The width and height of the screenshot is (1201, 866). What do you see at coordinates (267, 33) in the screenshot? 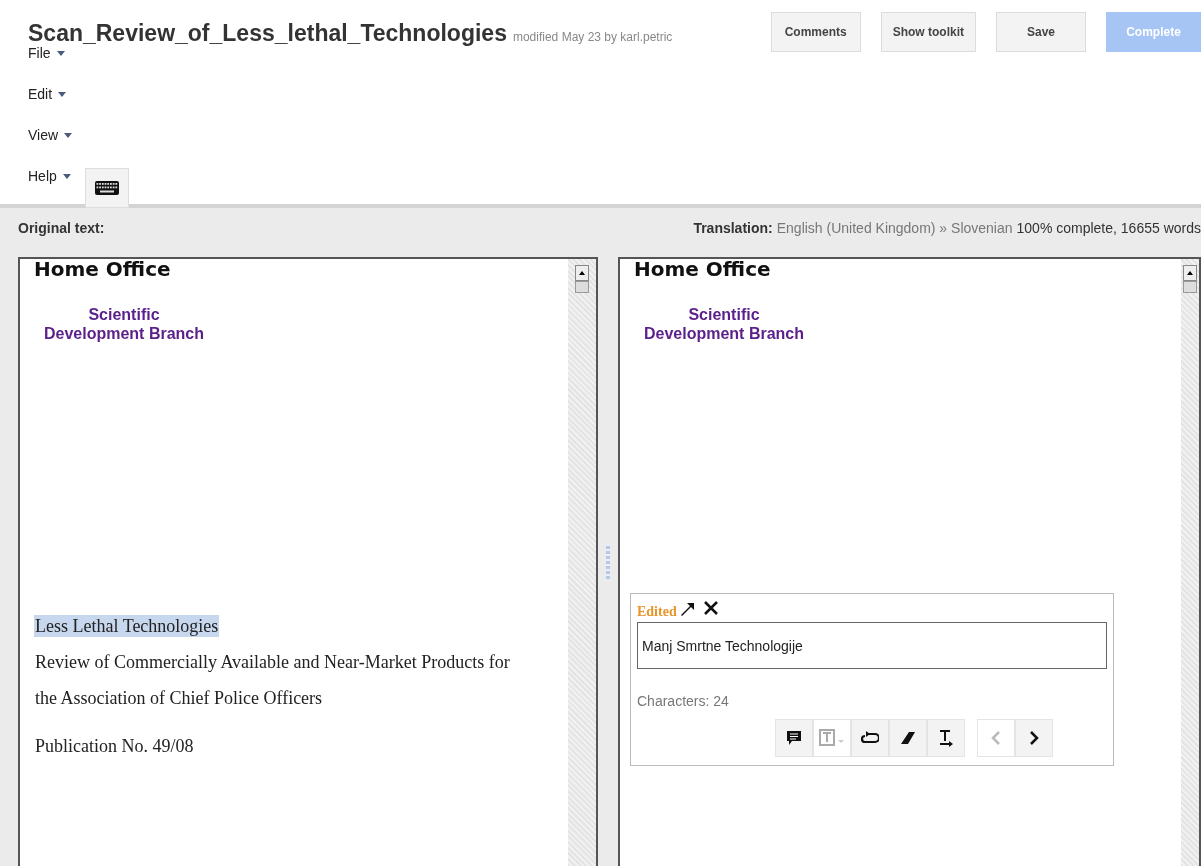
I see `document-title: Scan_Review_of_Less_lethal_Technologies` at bounding box center [267, 33].